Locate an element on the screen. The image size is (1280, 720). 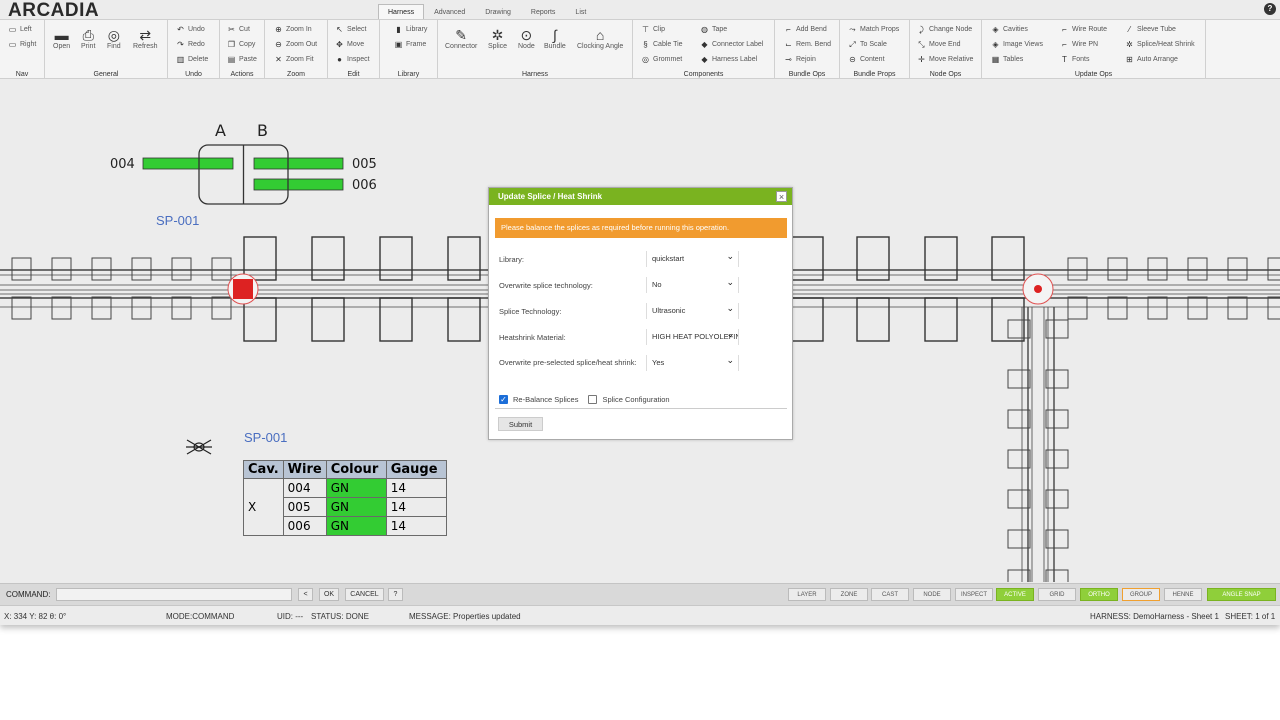
mode-ortho: ORTHO is located at coordinates (1099, 594).